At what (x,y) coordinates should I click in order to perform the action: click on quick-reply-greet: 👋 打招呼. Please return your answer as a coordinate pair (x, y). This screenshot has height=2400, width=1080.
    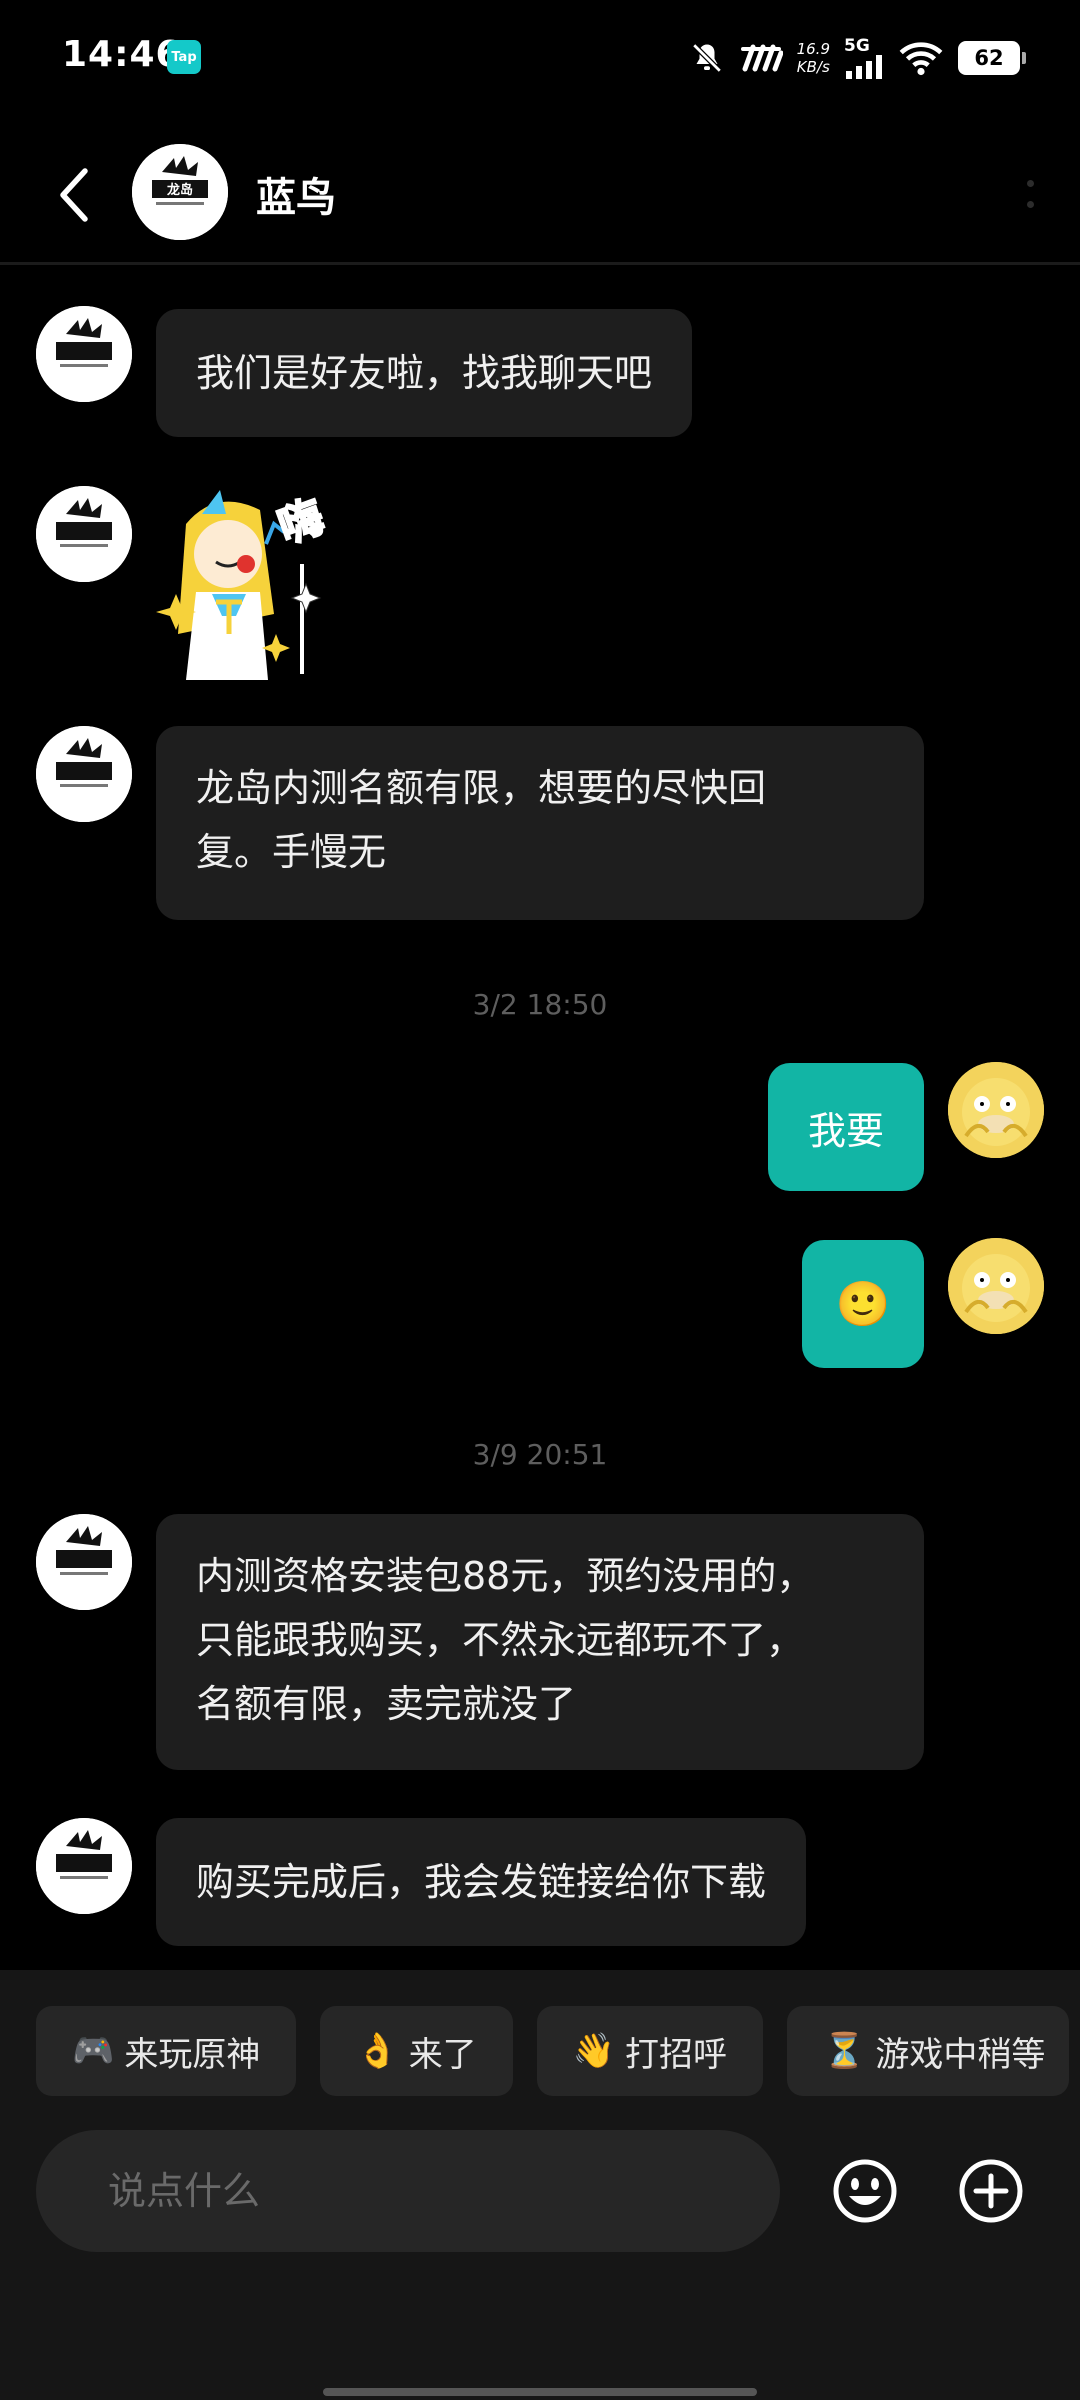
    Looking at the image, I should click on (650, 2051).